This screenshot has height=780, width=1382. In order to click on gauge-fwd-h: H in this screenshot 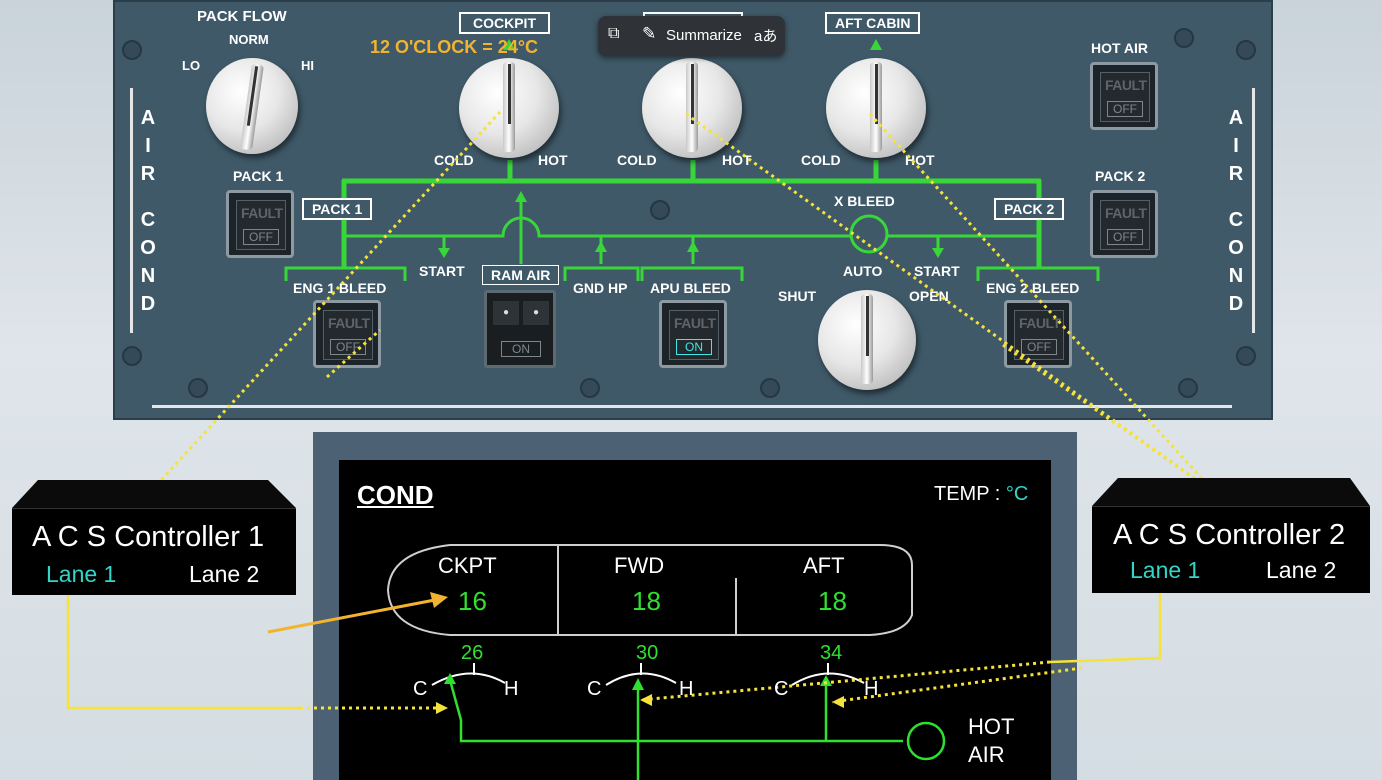, I will do `click(686, 689)`.